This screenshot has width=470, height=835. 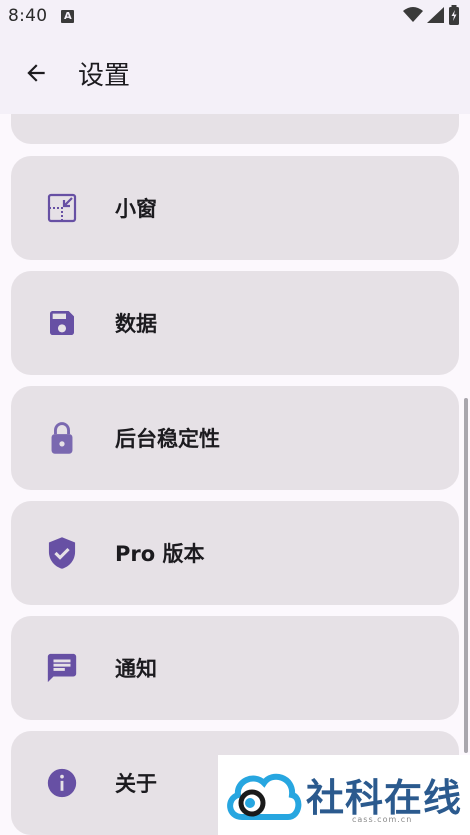 I want to click on watermark: 社科在线 cass.com.cn, so click(x=344, y=795).